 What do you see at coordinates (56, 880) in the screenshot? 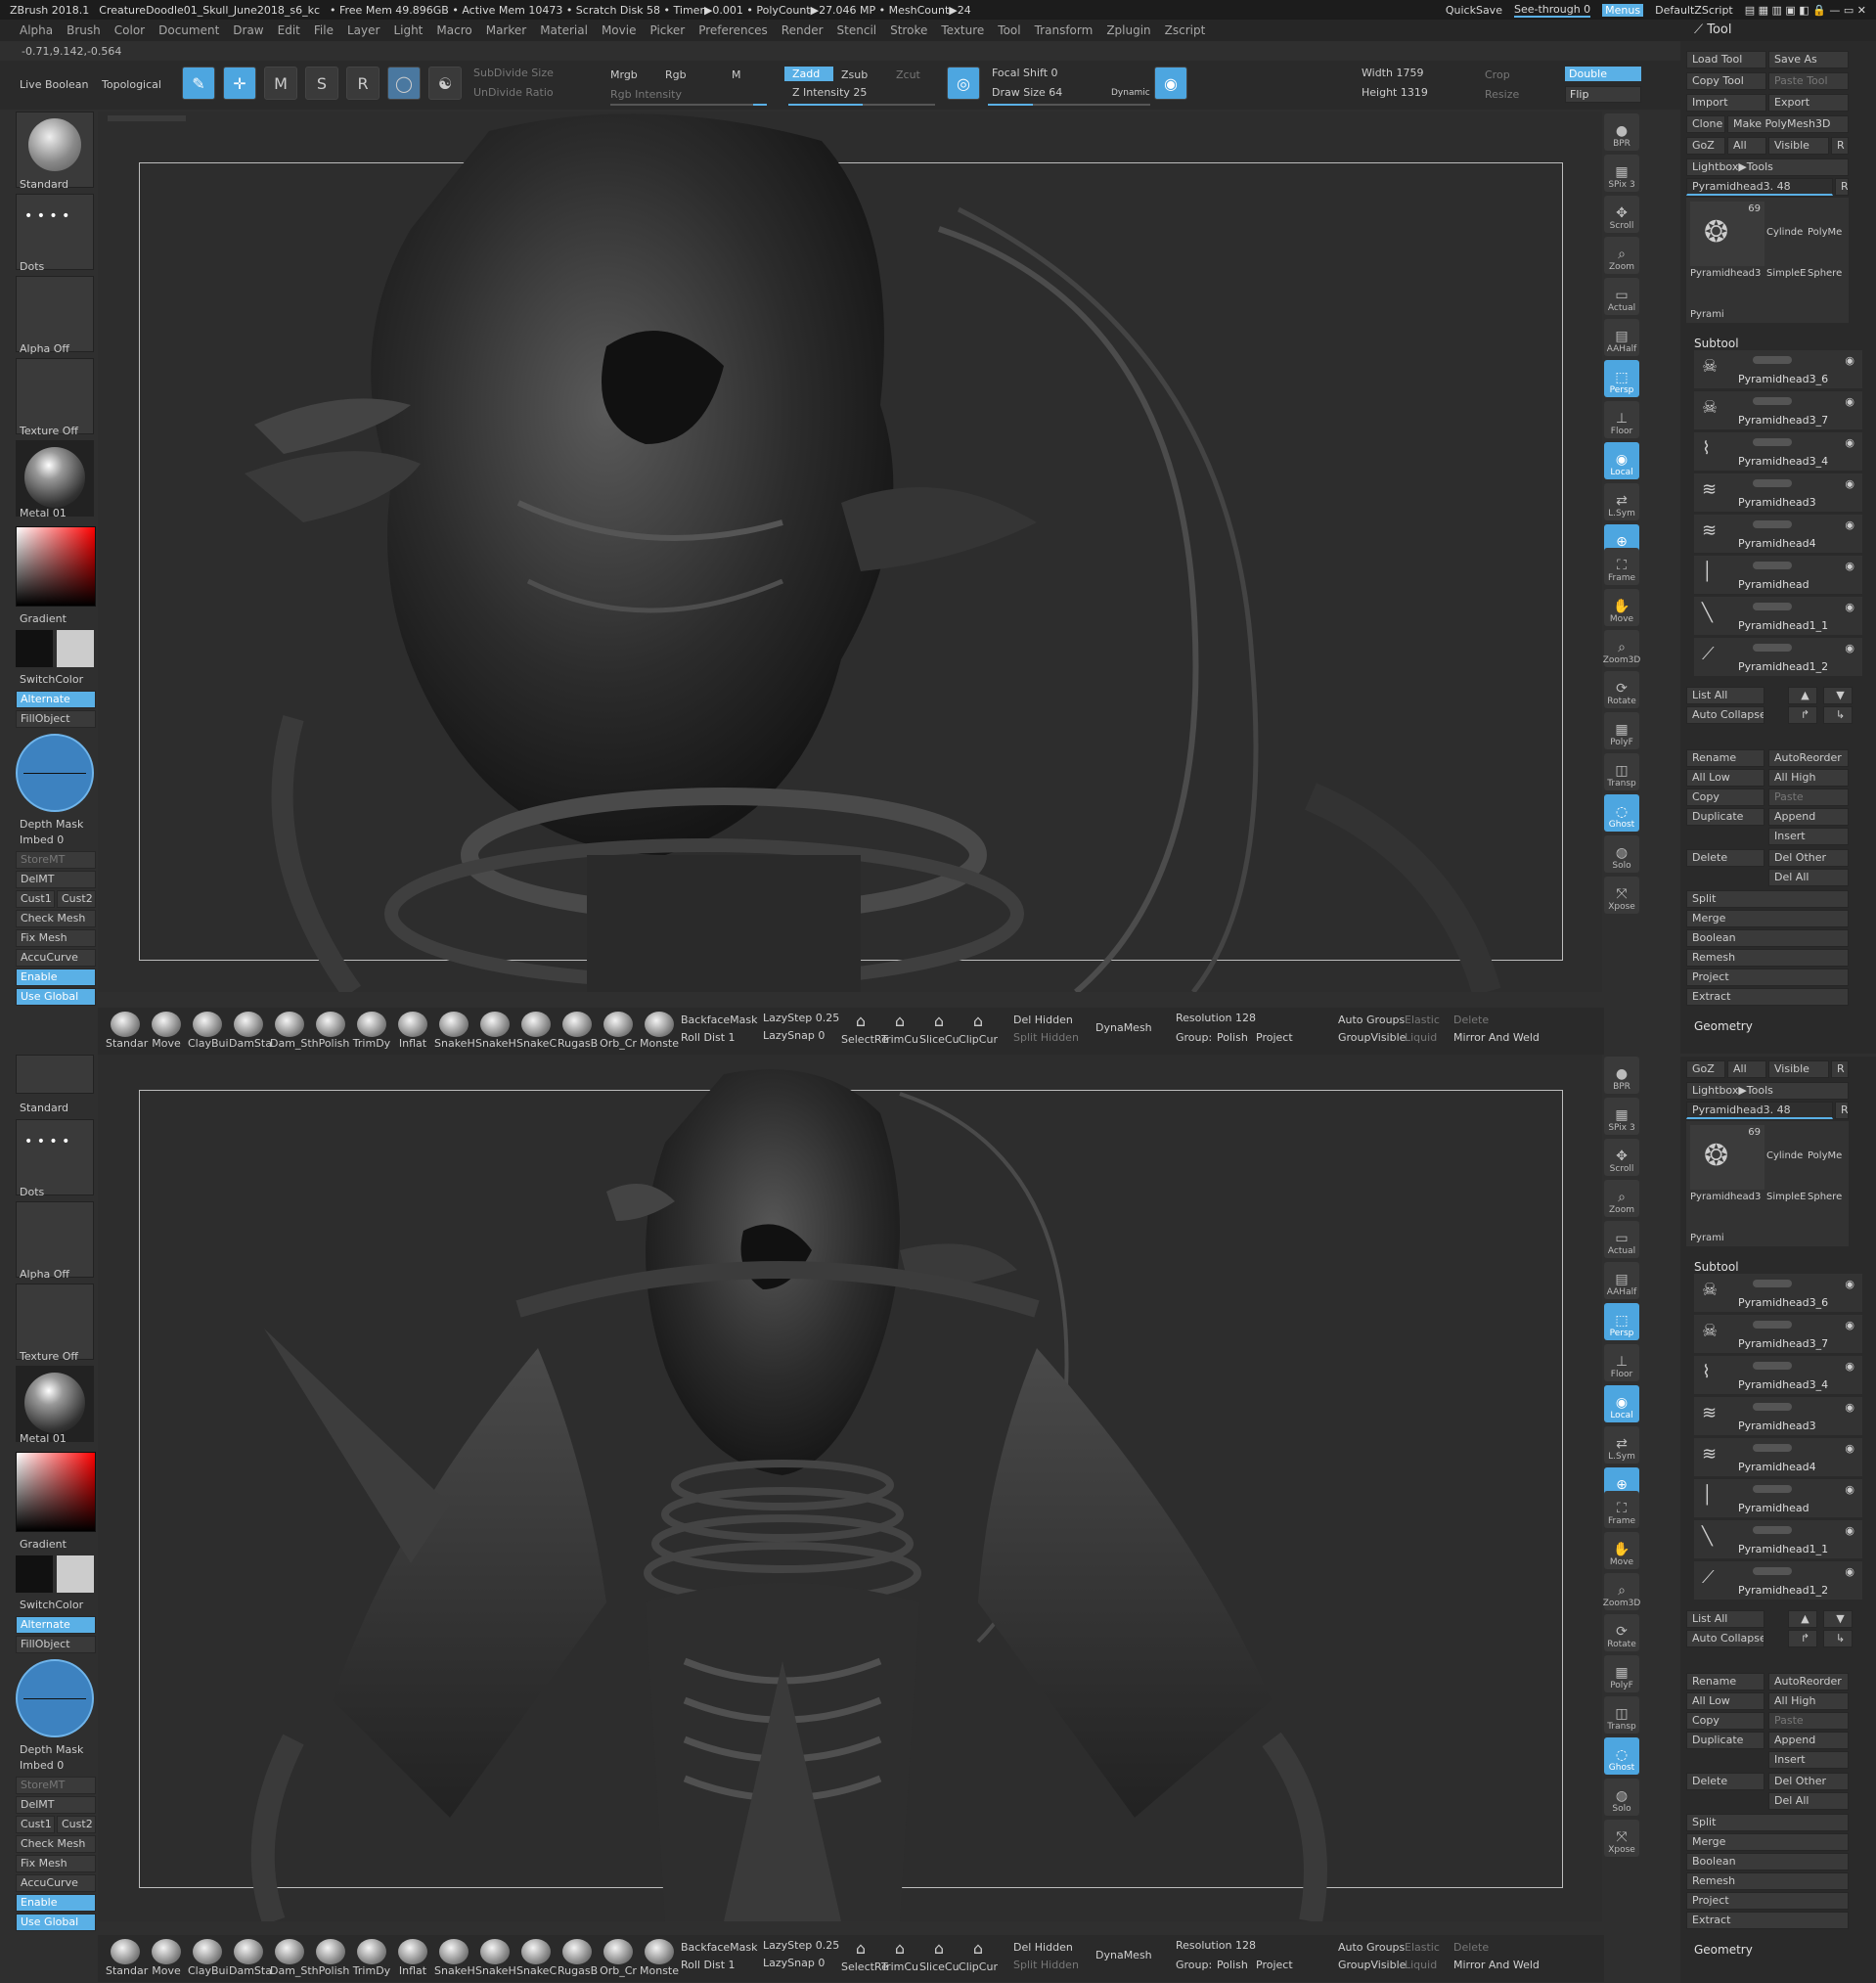
I see `delmt-button: DelMT` at bounding box center [56, 880].